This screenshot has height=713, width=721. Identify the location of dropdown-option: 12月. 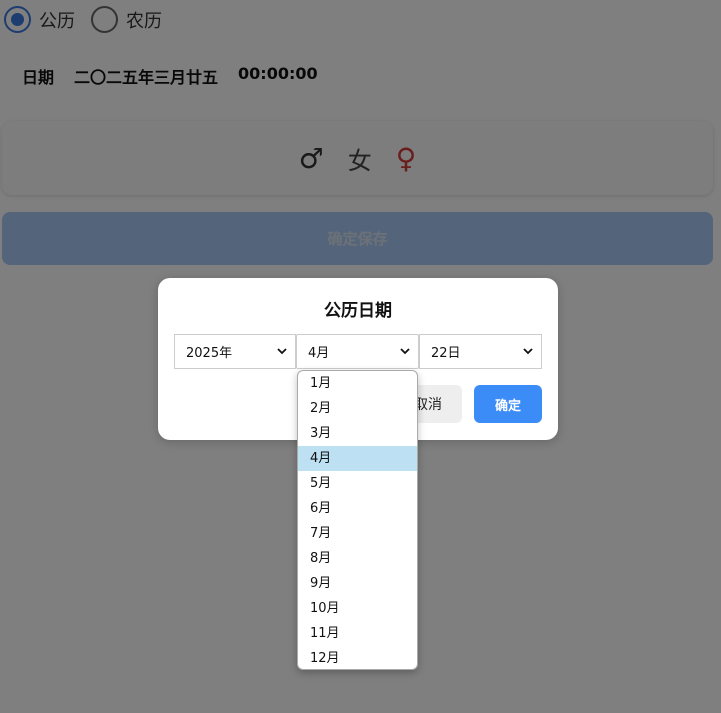
(357, 657).